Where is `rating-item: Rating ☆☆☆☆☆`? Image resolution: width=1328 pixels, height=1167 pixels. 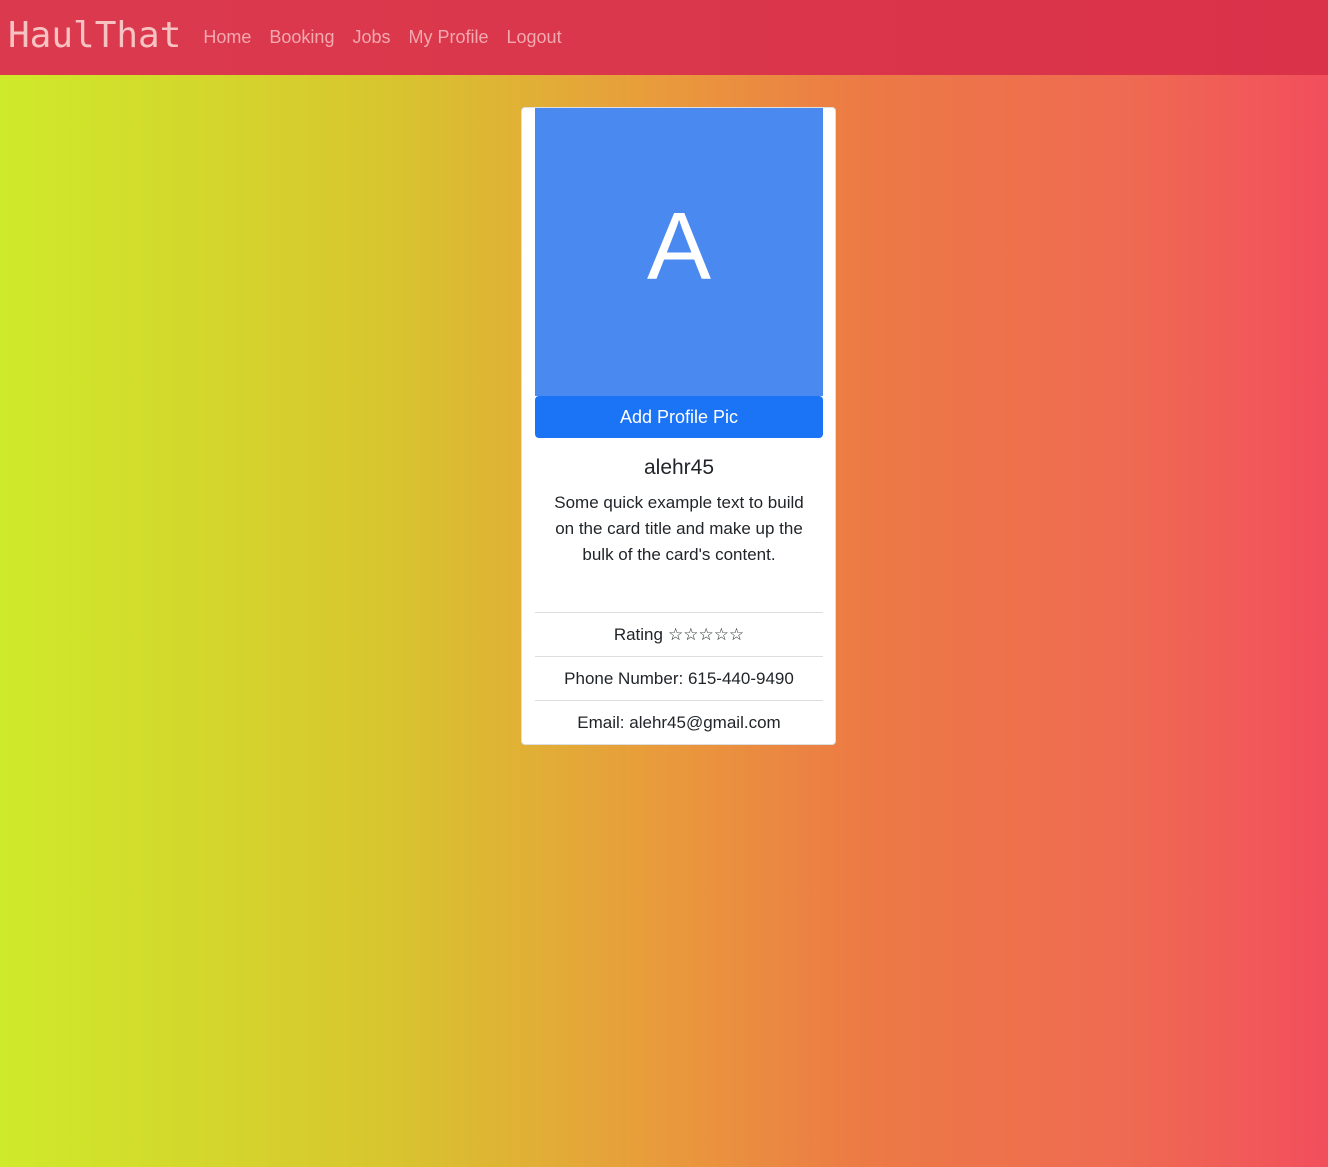 rating-item: Rating ☆☆☆☆☆ is located at coordinates (679, 634).